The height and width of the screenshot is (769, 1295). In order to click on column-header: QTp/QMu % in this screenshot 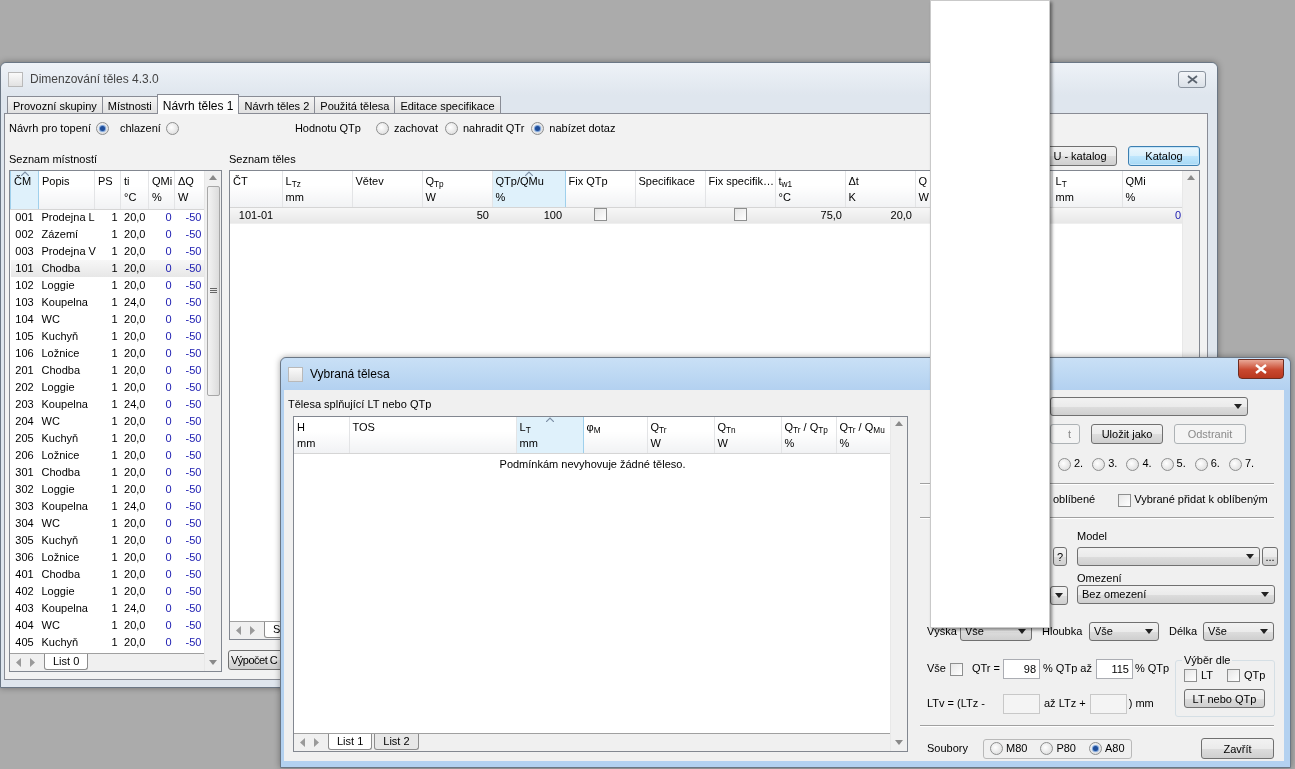, I will do `click(528, 189)`.